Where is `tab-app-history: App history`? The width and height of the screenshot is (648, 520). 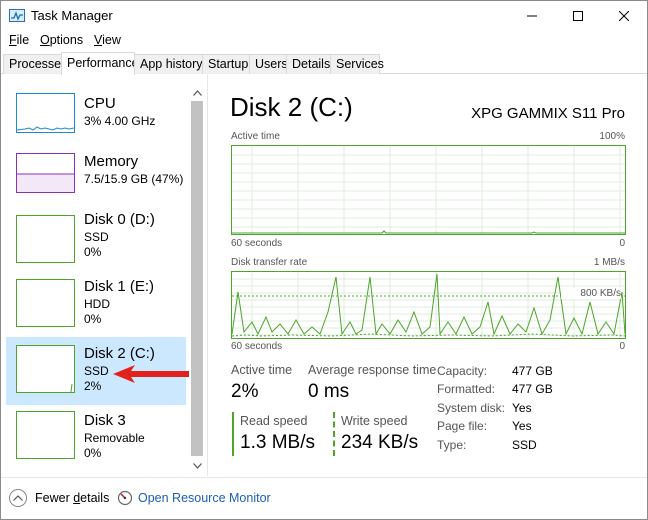
tab-app-history: App history is located at coordinates (168, 64).